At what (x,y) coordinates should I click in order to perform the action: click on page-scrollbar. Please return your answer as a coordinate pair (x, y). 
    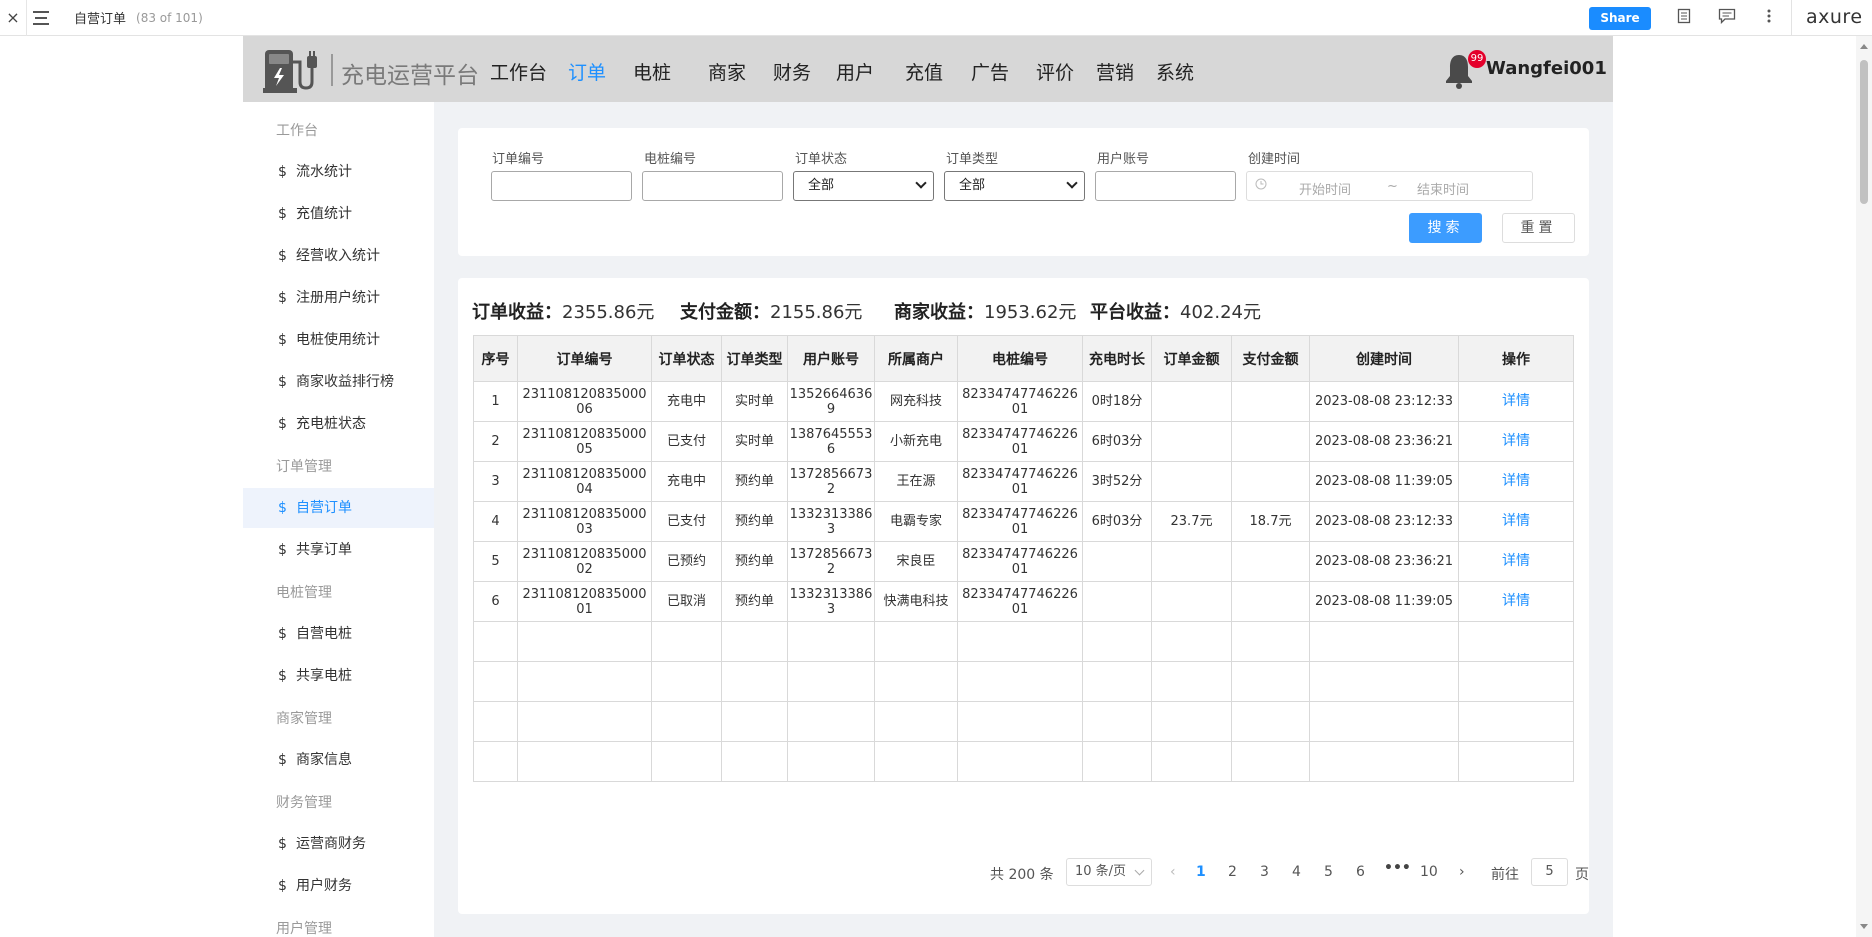
    Looking at the image, I should click on (1864, 486).